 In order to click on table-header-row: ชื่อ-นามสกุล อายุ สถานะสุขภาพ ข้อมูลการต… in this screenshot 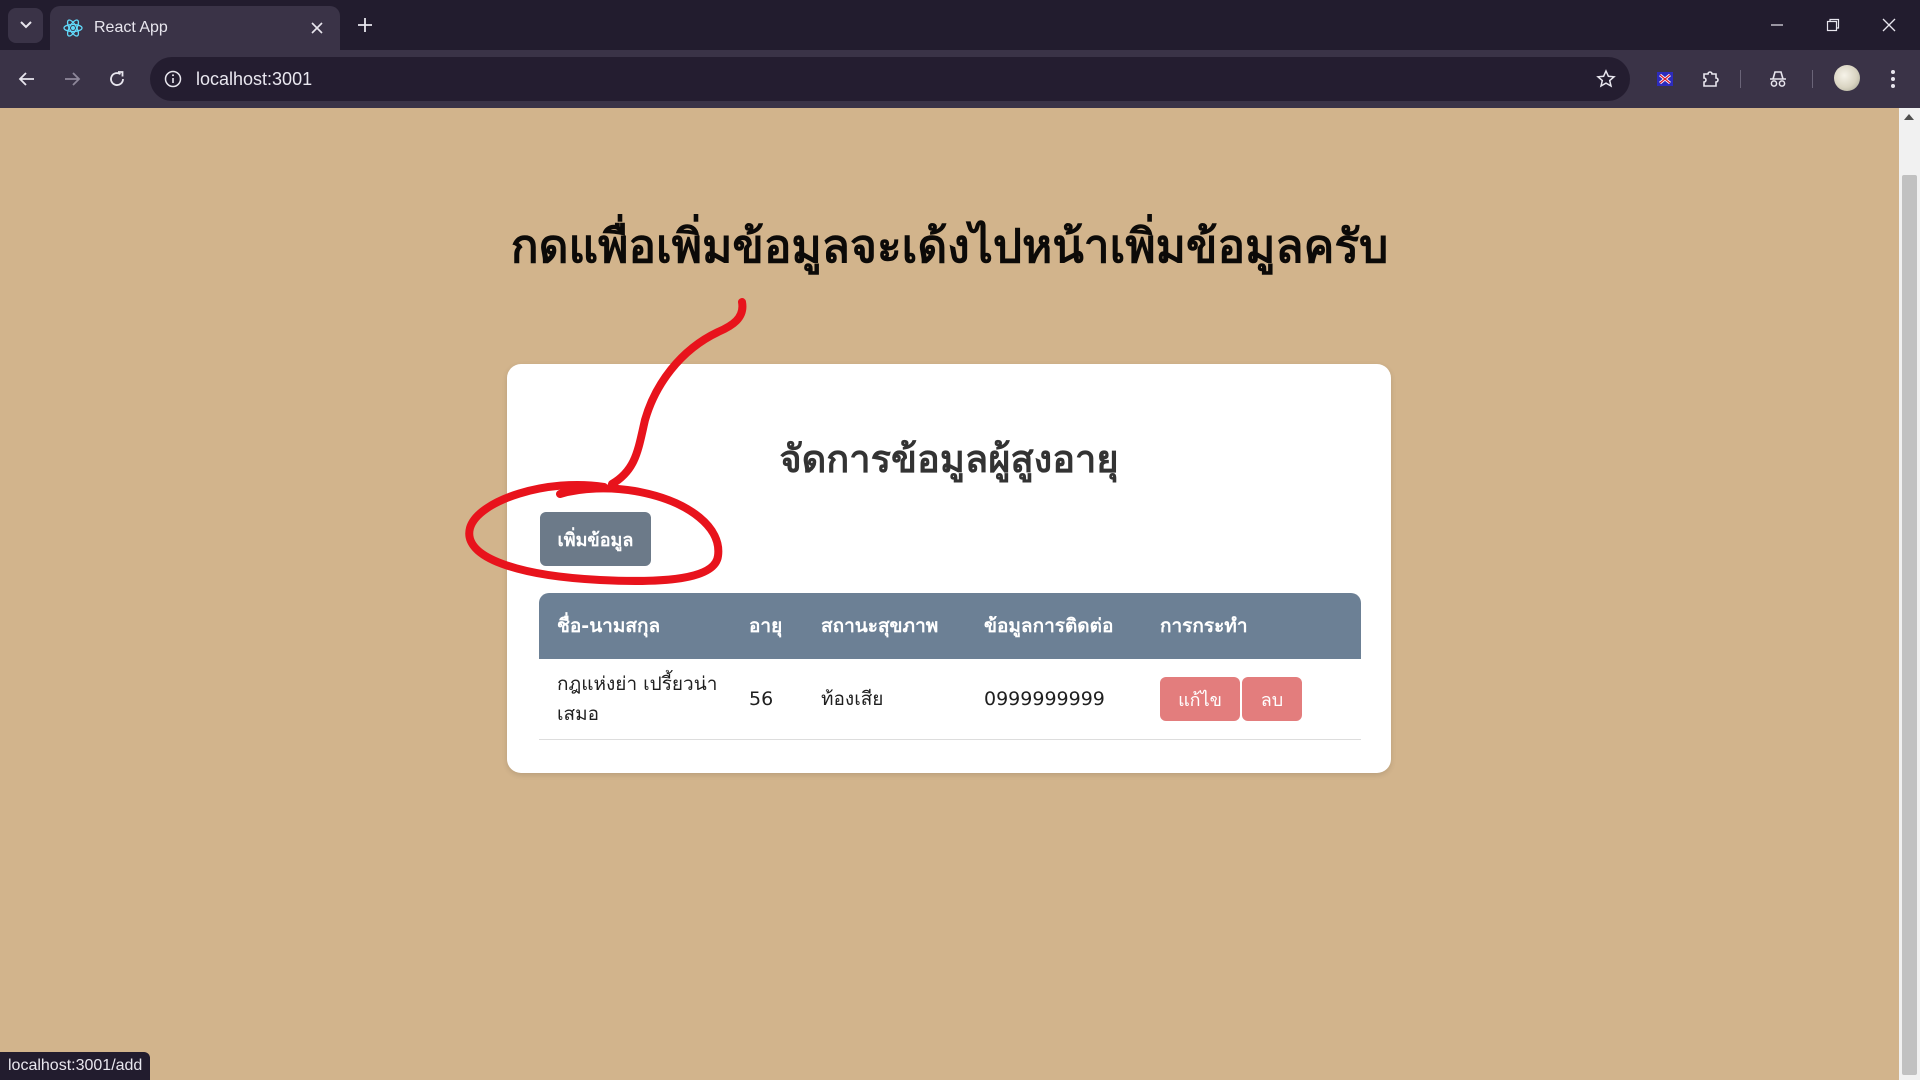, I will do `click(950, 626)`.